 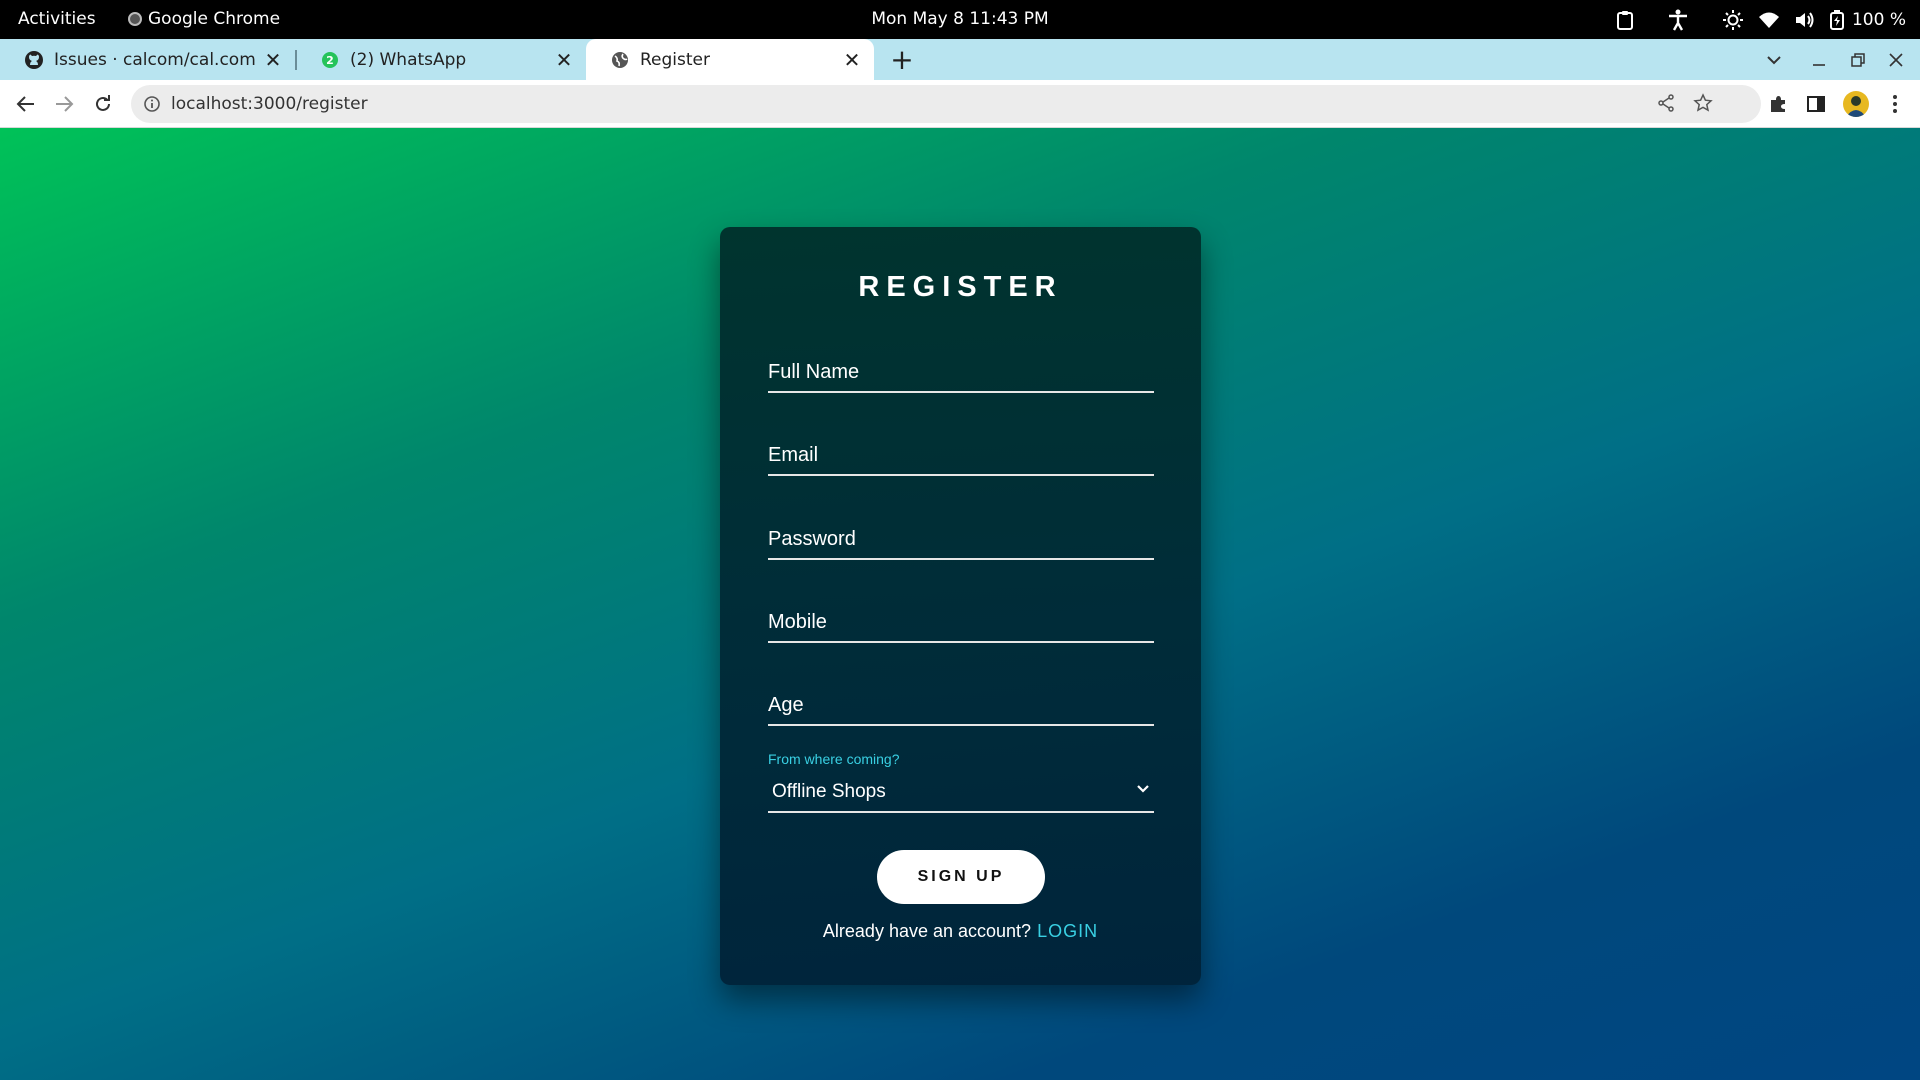 I want to click on new-tab-button: +, so click(x=902, y=59).